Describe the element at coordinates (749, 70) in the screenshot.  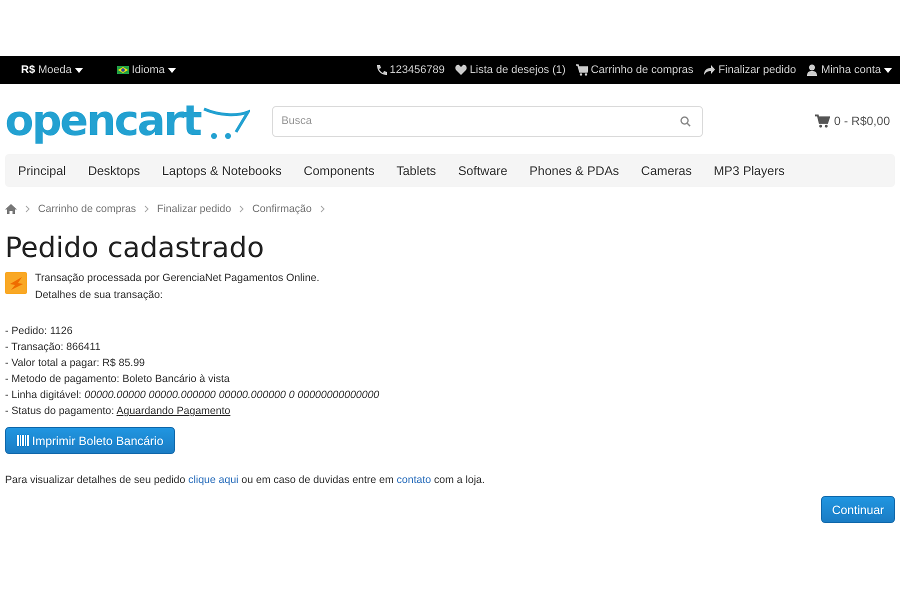
I see `checkout-link: Finalizar pedido` at that location.